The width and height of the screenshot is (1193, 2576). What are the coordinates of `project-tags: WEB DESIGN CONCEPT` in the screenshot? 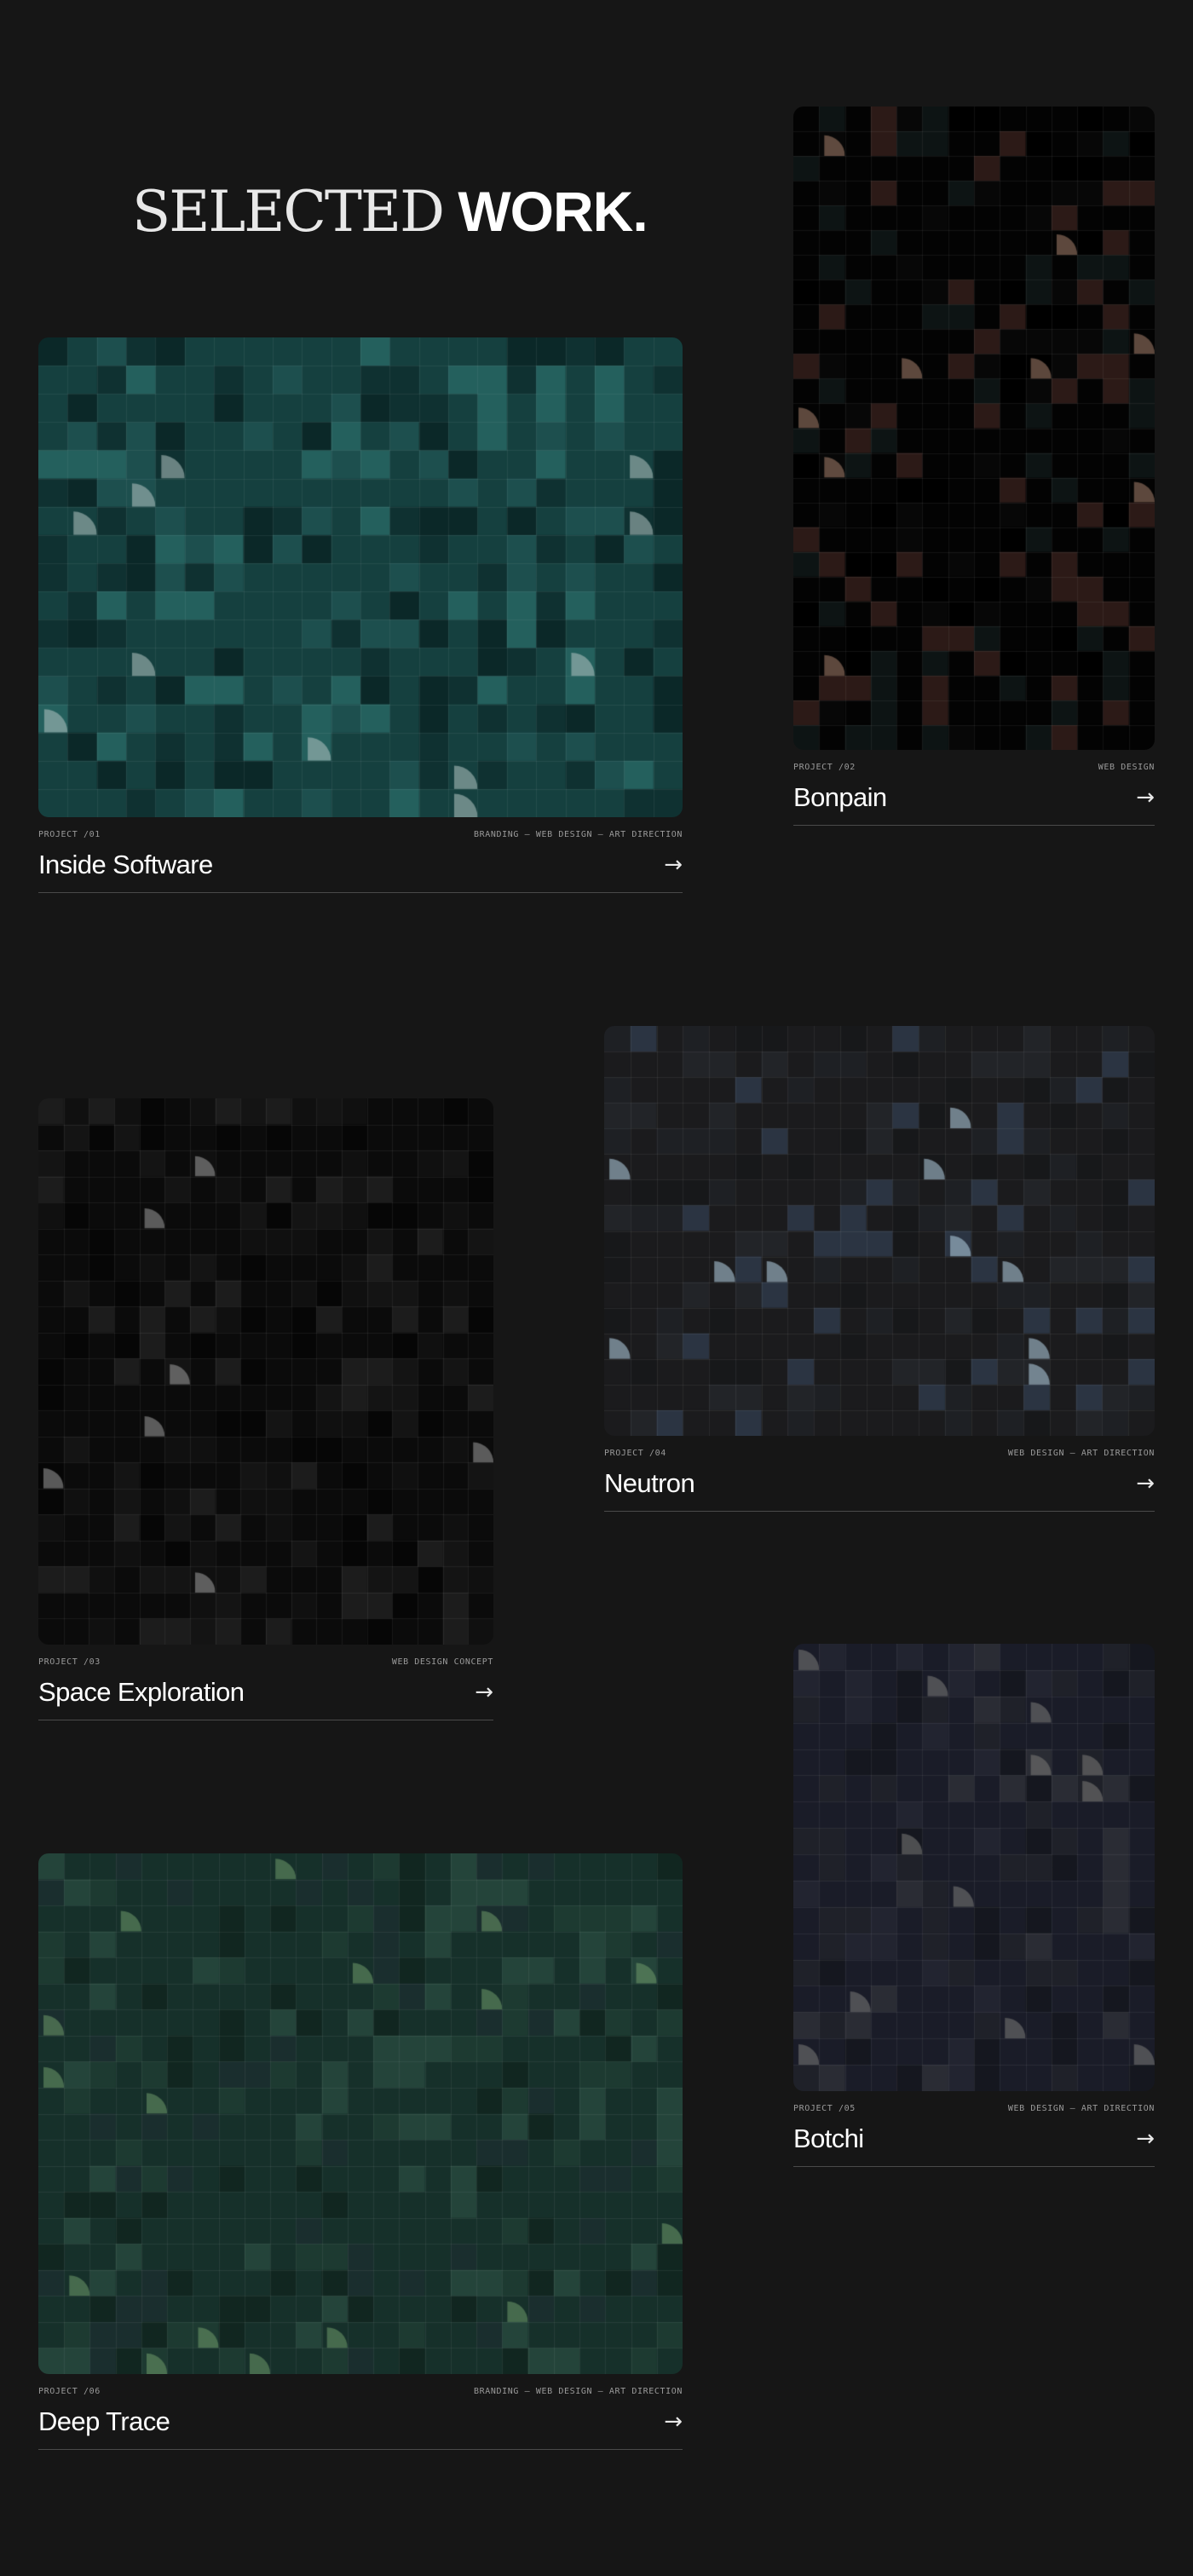 It's located at (442, 1662).